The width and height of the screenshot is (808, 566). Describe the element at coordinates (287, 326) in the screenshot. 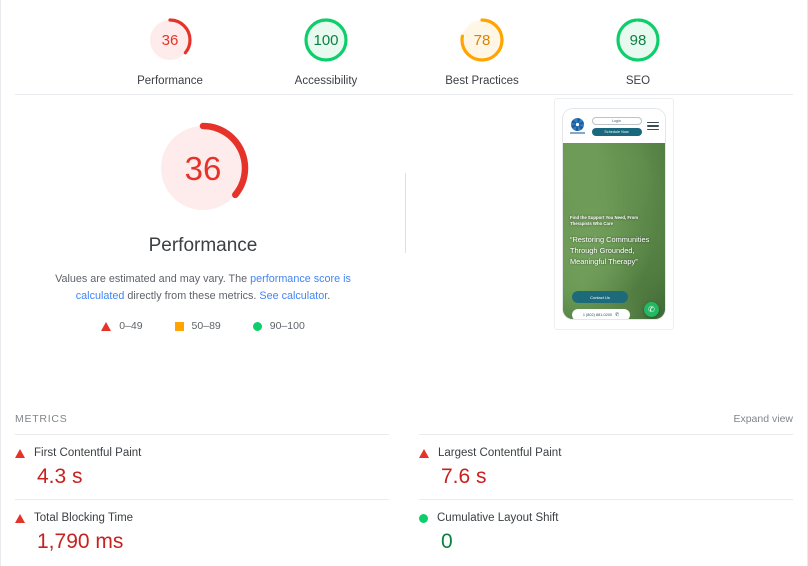

I see `legend-label-pass: 90–100` at that location.